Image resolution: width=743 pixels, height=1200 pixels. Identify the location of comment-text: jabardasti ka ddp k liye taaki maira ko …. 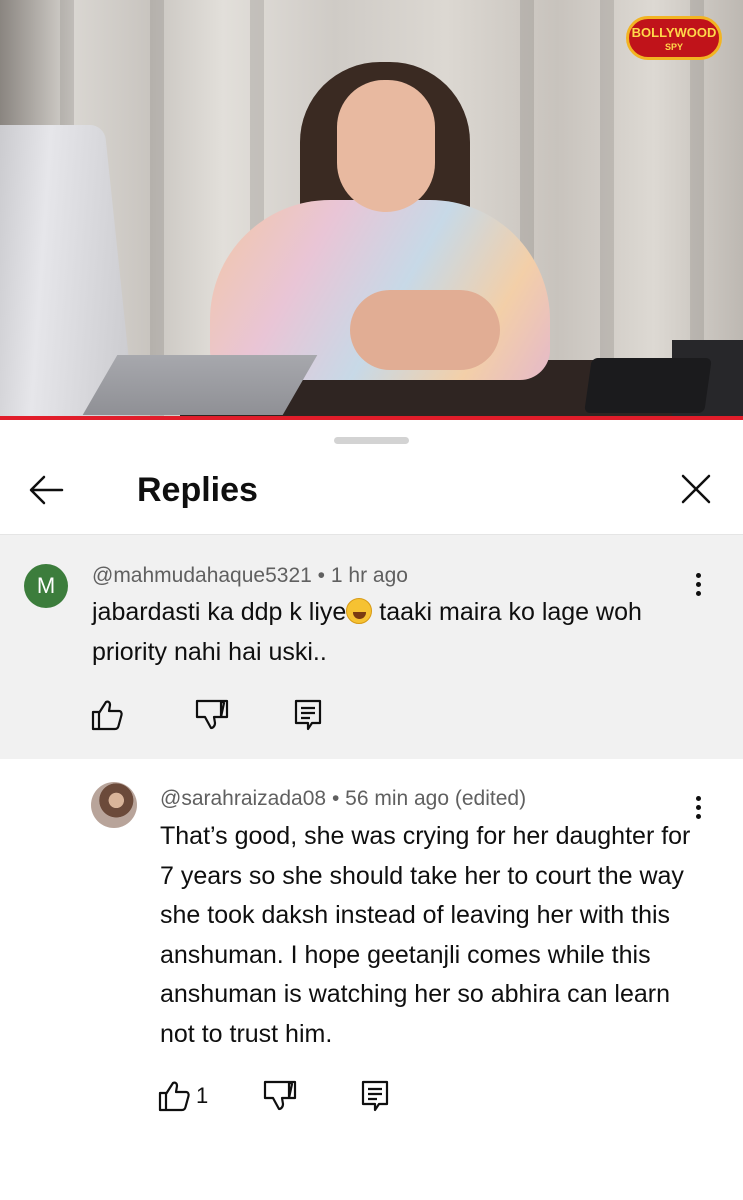
(392, 632).